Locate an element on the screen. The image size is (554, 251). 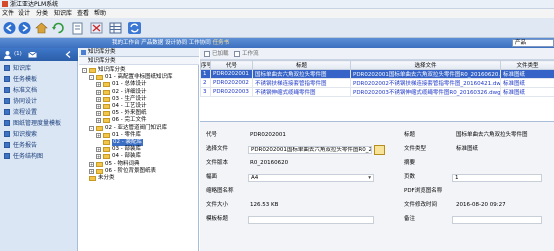
nav-item-task-structure: 任务结构图 is located at coordinates (40, 156).